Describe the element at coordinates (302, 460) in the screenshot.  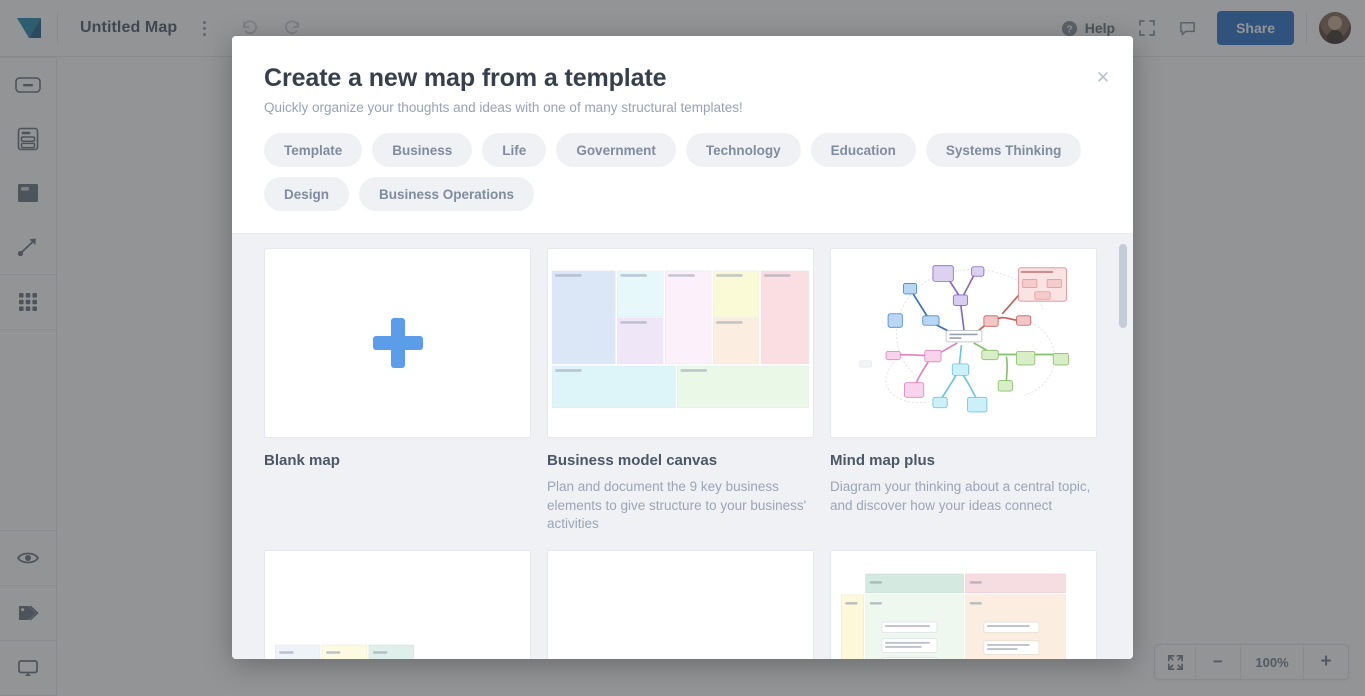
I see `template-card-title: Blank map` at that location.